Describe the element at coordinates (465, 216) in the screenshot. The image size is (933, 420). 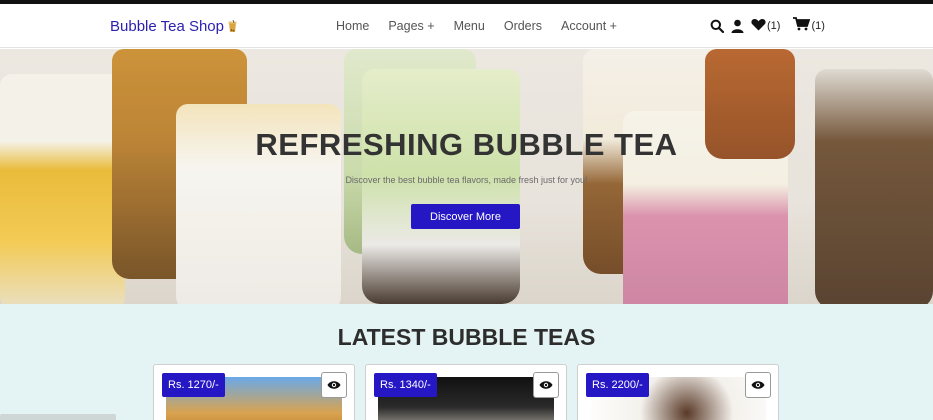
I see `discover-more-button: Discover More` at that location.